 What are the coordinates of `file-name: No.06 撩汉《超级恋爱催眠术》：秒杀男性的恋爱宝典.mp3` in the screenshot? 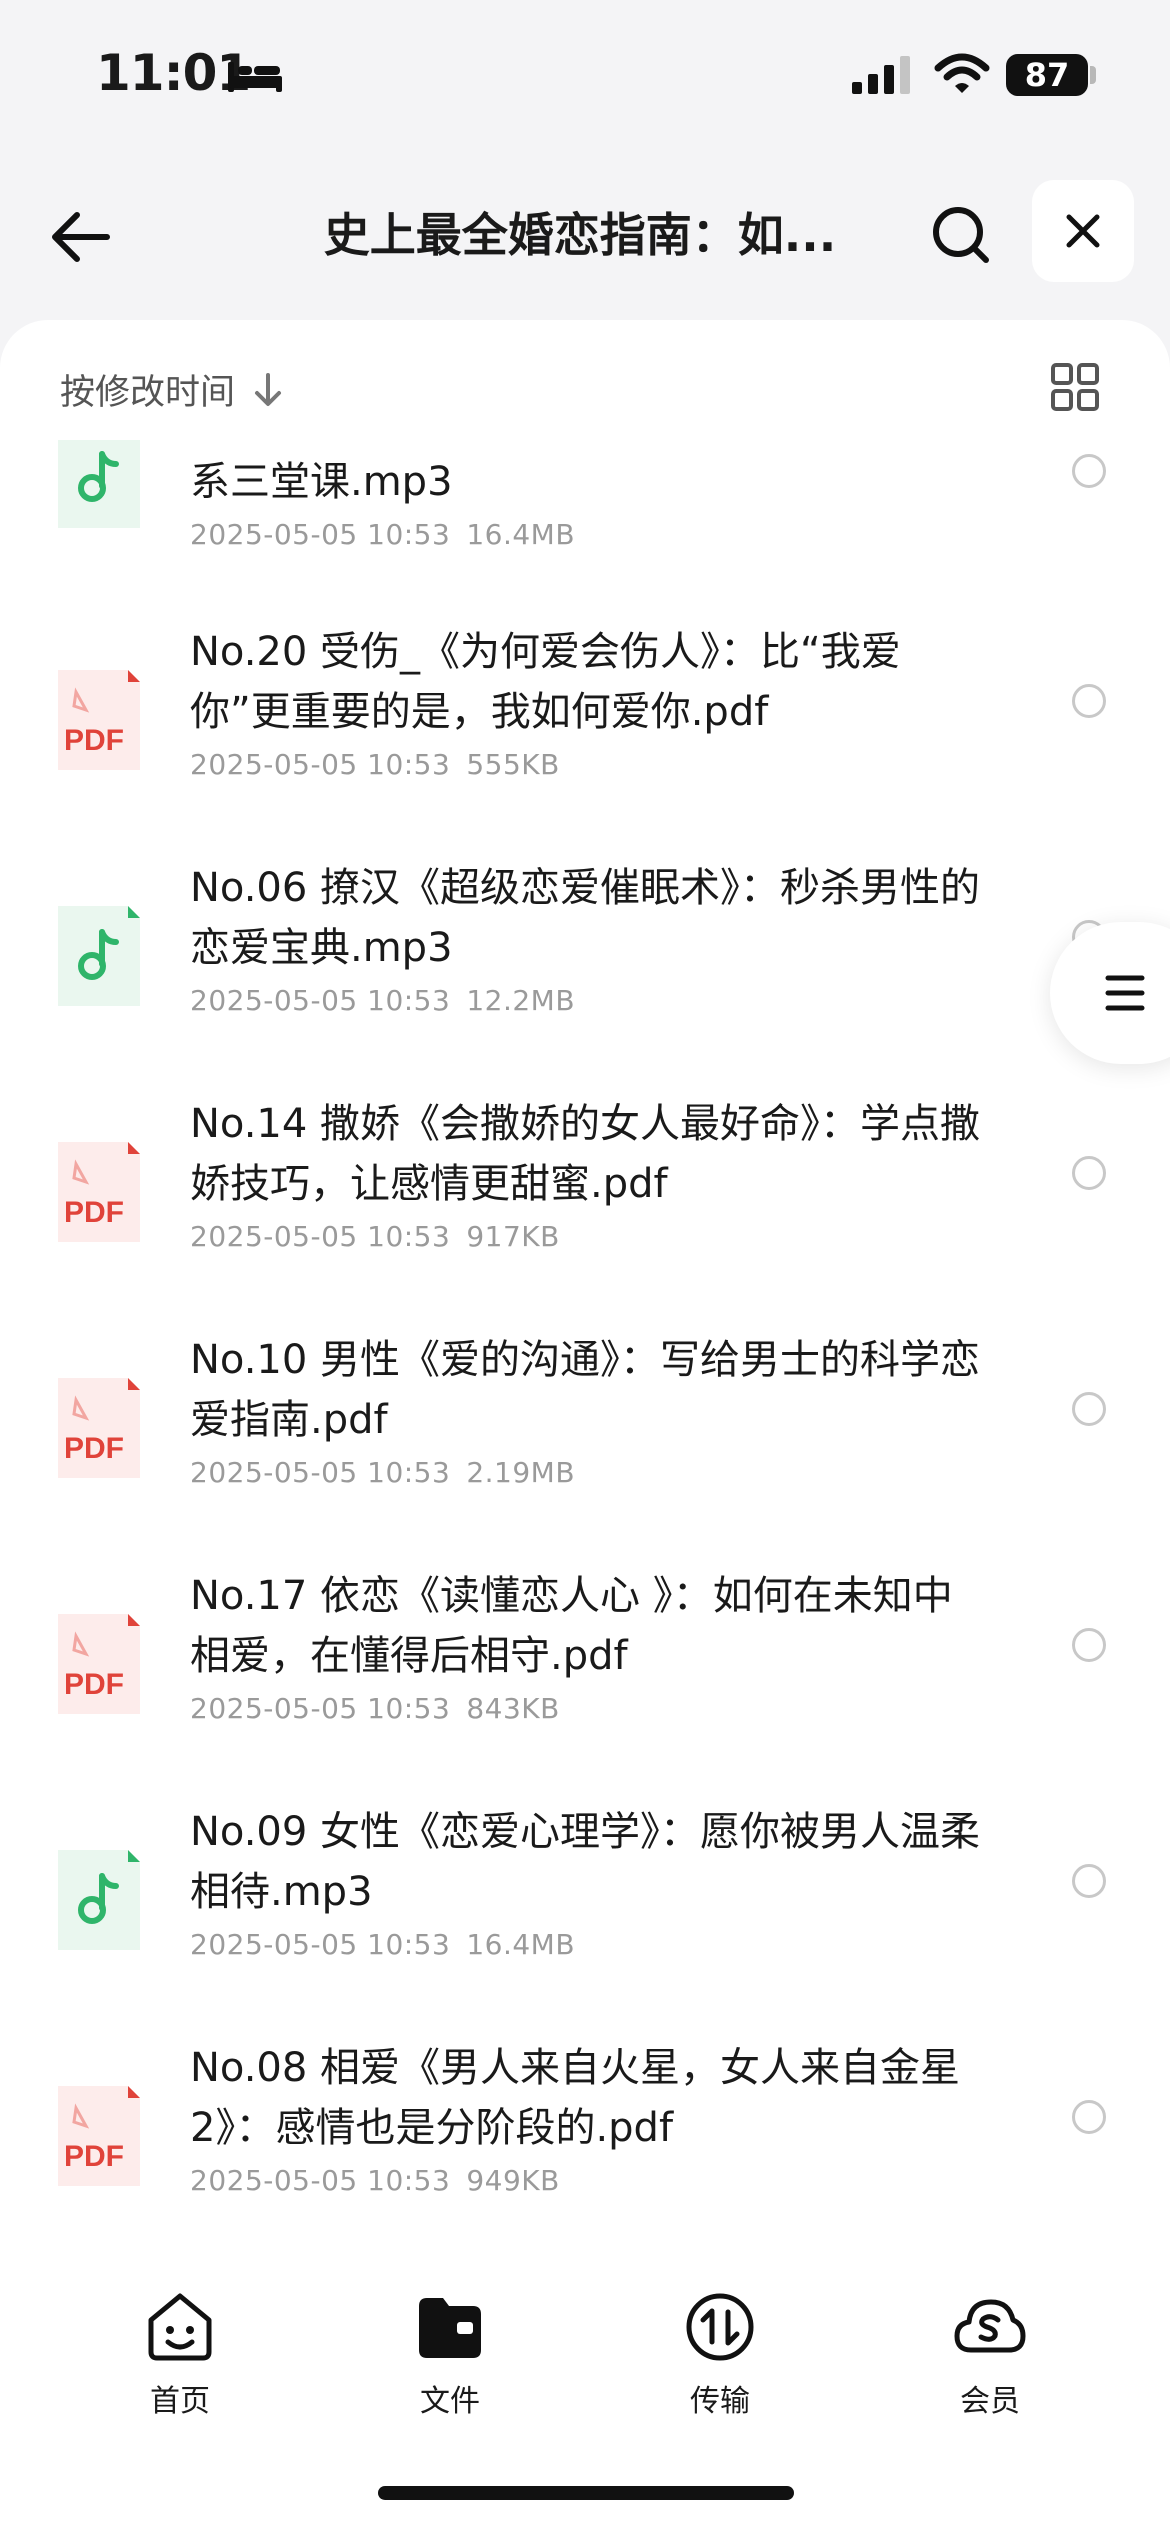 It's located at (585, 918).